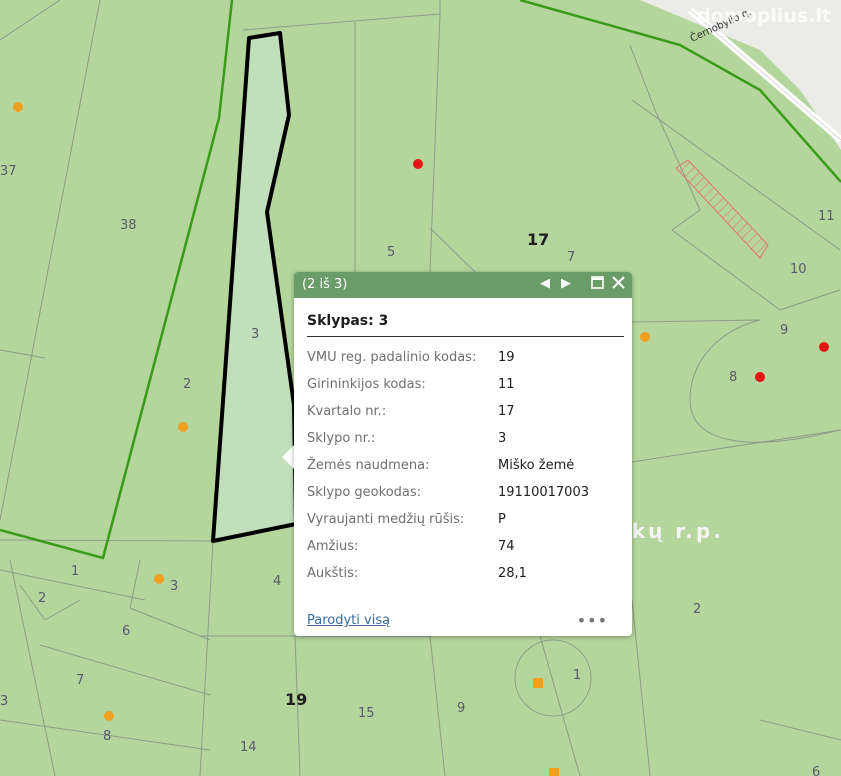 The image size is (841, 776). What do you see at coordinates (826, 216) in the screenshot?
I see `parcel-label: 11` at bounding box center [826, 216].